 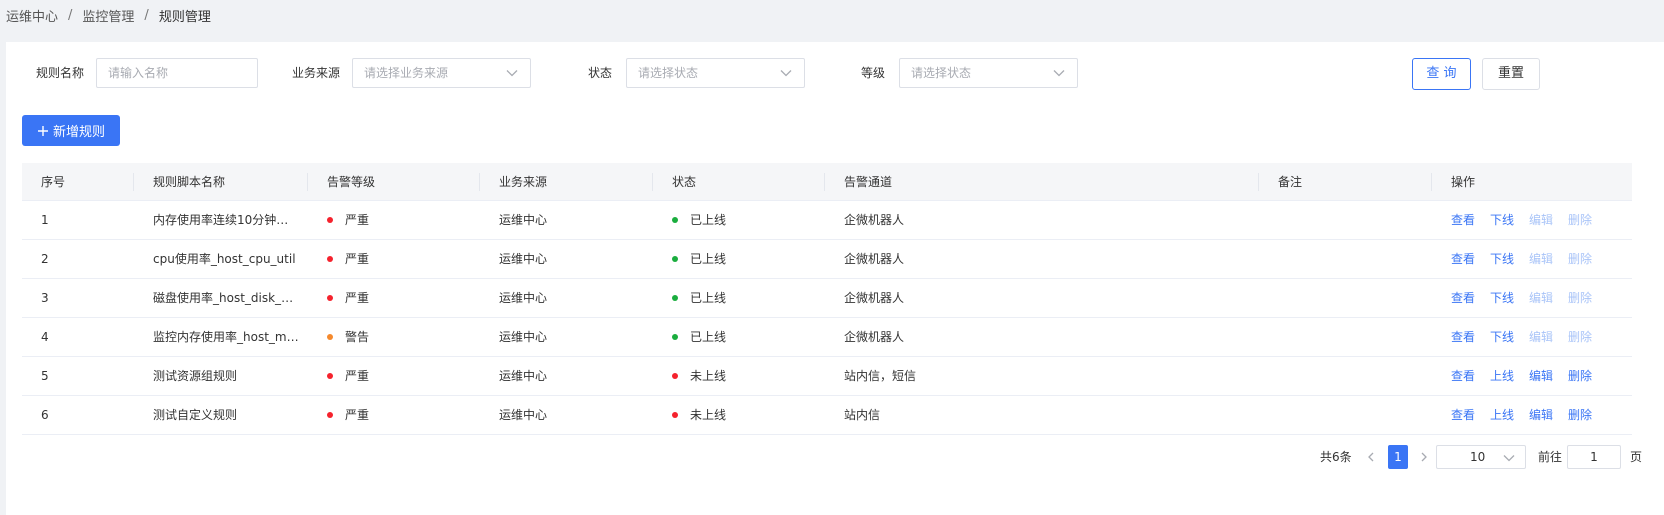 What do you see at coordinates (227, 298) in the screenshot?
I see `row-rule-name: 磁盘使用率_host_disk_util` at bounding box center [227, 298].